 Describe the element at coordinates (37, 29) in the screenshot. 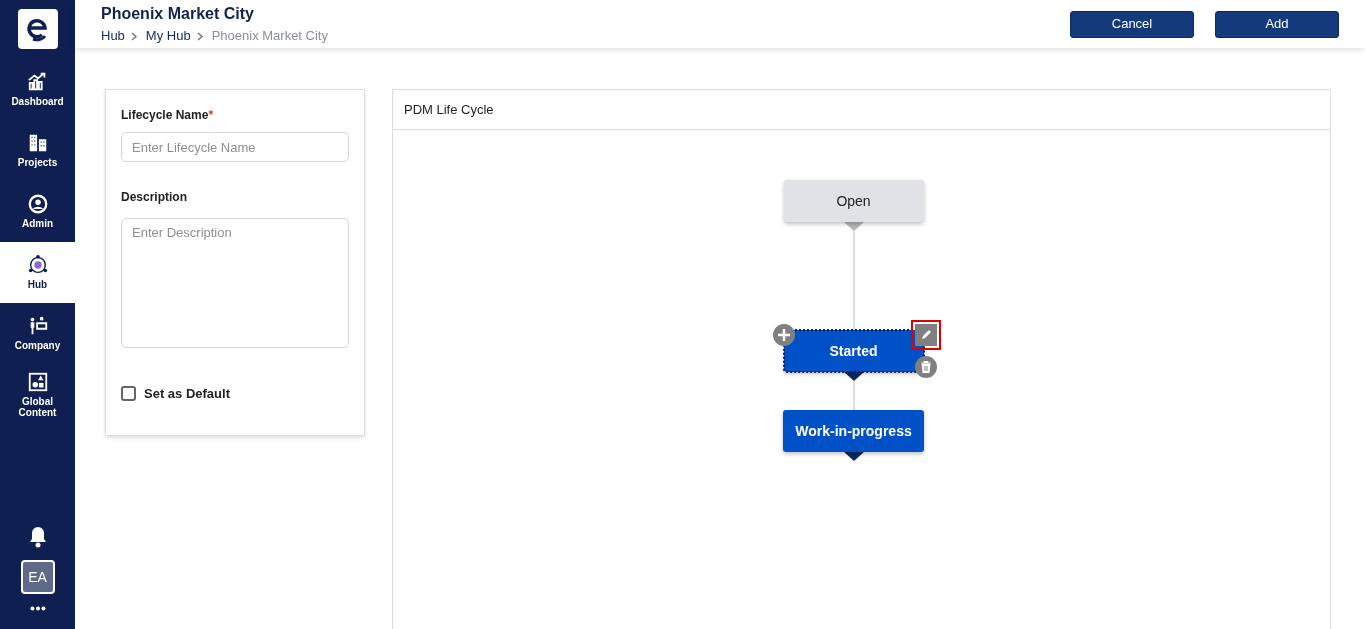

I see `app-logo` at that location.